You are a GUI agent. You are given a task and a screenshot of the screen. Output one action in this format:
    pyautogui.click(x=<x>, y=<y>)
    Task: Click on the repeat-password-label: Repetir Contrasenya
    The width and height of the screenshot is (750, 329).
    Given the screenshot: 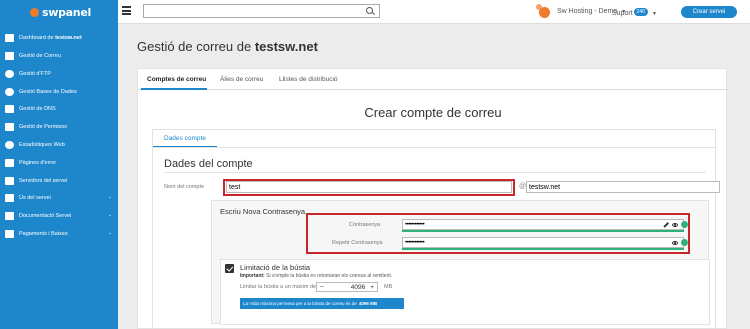 What is the action you would take?
    pyautogui.click(x=357, y=243)
    